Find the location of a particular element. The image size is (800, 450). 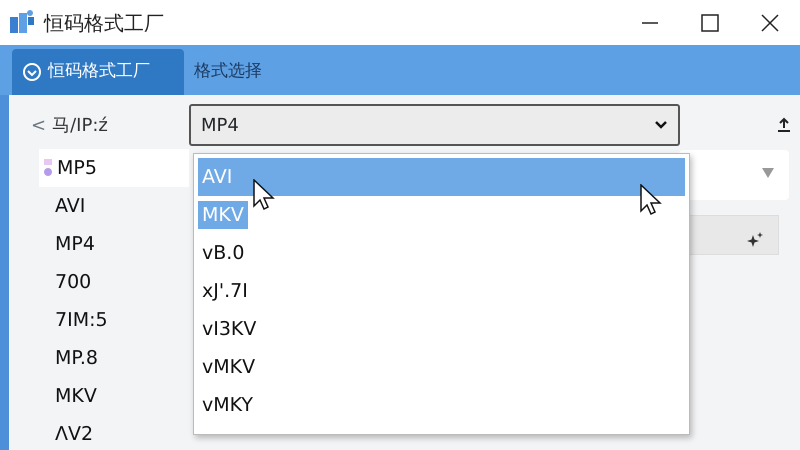

format-item: 7ΙΜ:5 is located at coordinates (114, 320).